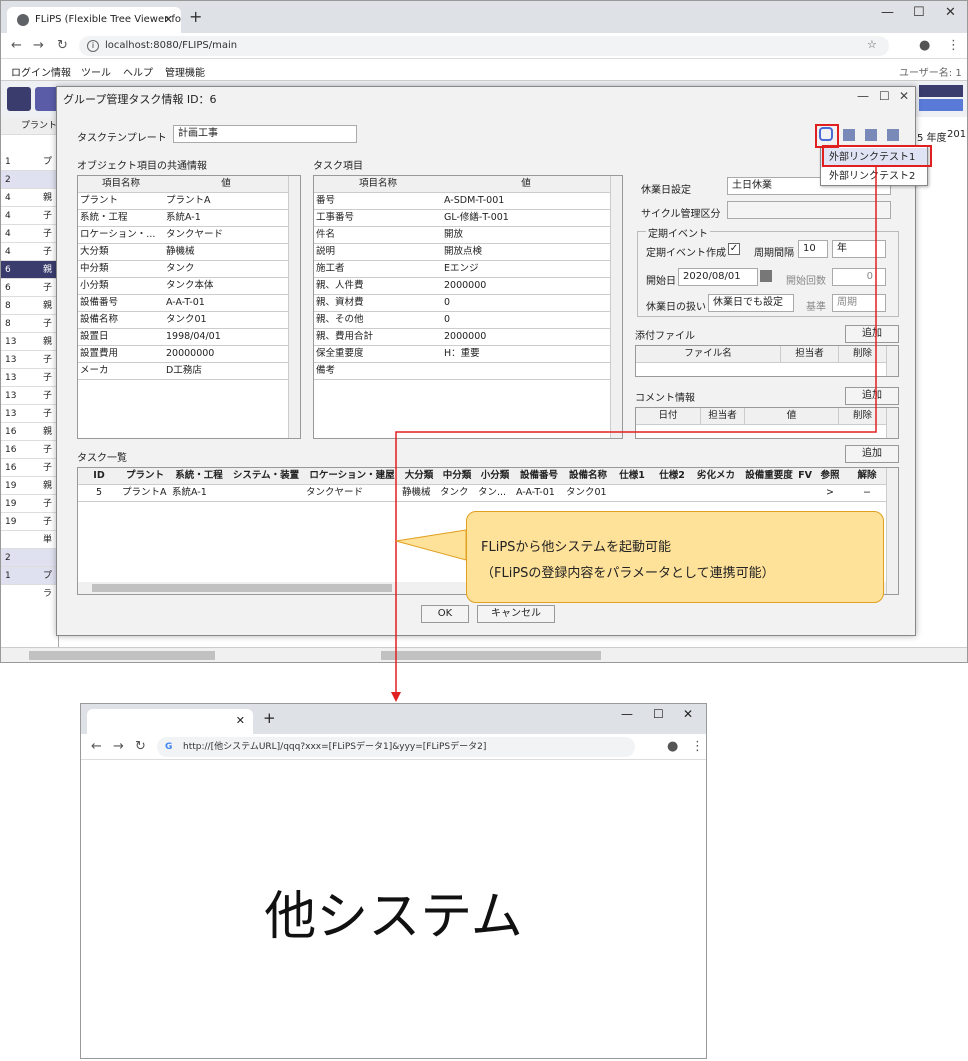  Describe the element at coordinates (393, 917) in the screenshot. I see `other-system-content: 他システム` at that location.